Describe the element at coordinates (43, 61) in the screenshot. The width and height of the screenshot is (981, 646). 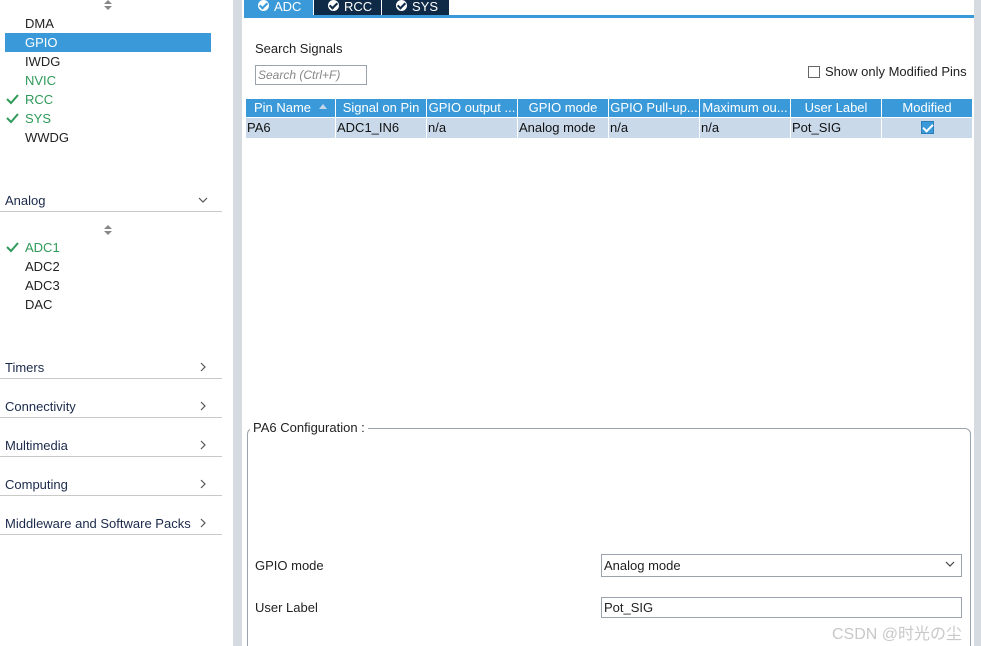
I see `list-item-label: IWDG` at that location.